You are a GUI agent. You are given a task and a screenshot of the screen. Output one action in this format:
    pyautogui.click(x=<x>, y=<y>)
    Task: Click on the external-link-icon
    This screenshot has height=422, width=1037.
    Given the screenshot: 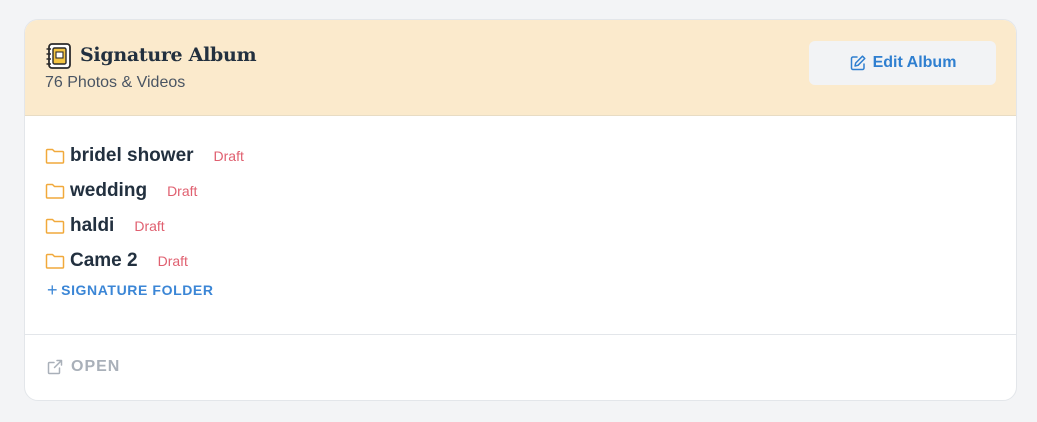 What is the action you would take?
    pyautogui.click(x=55, y=367)
    